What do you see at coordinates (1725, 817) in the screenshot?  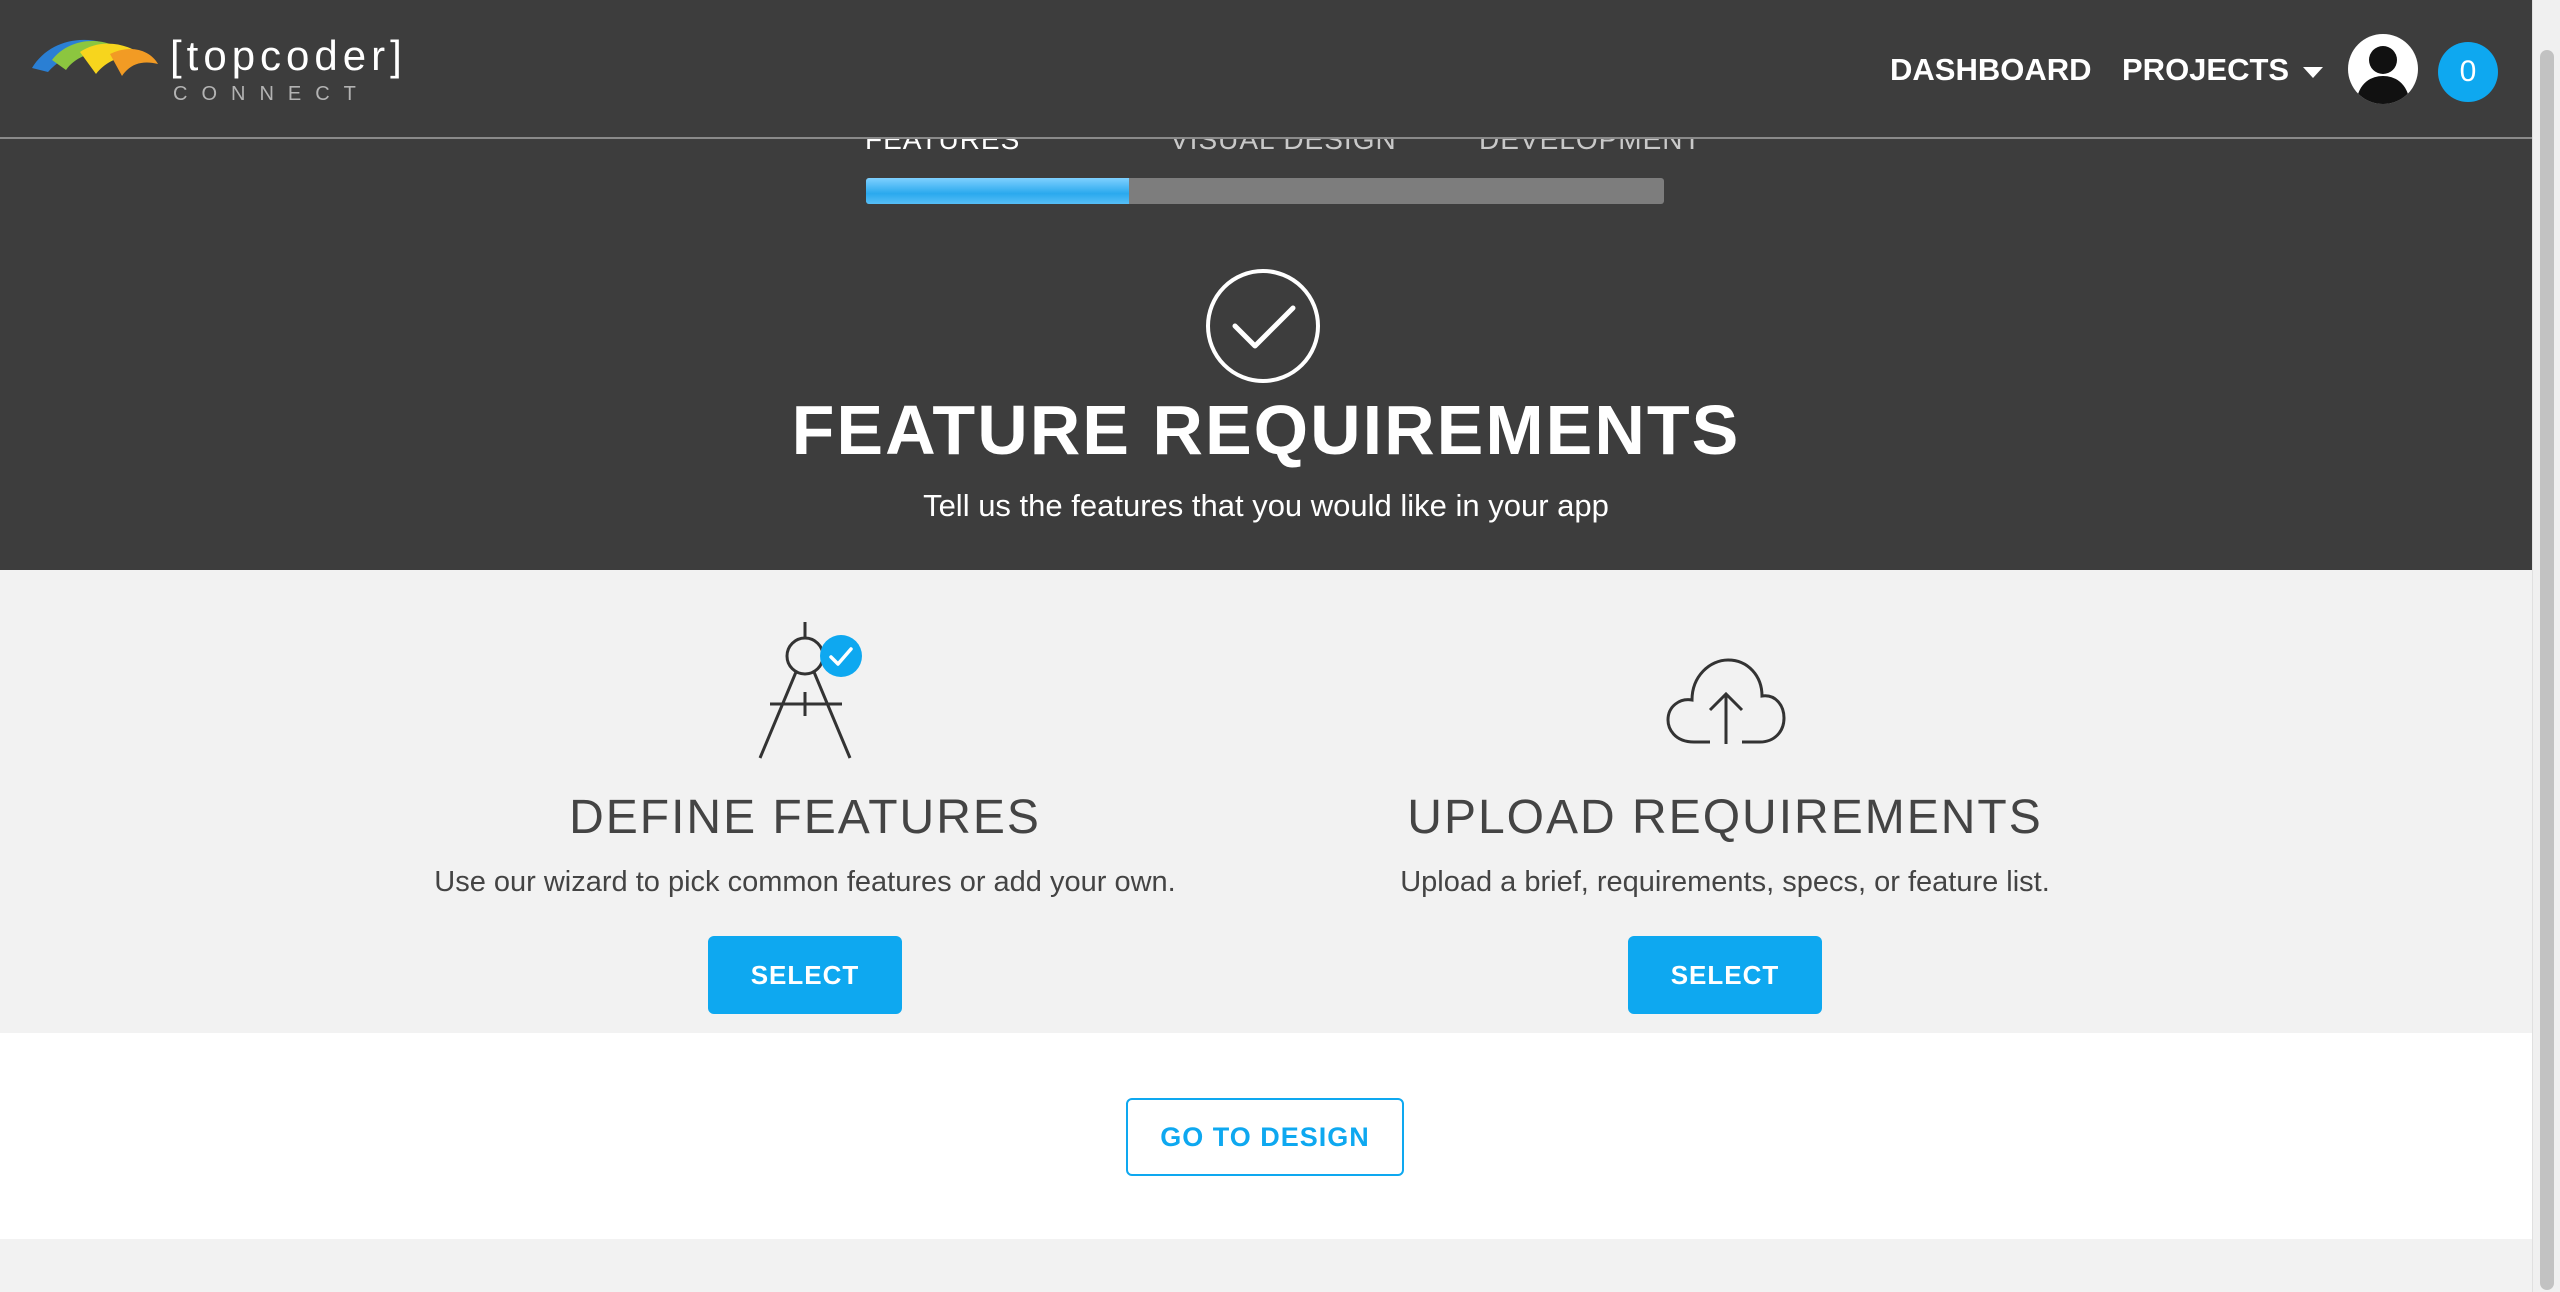 I see `option-title: UPLOAD REQUIREMENTS` at bounding box center [1725, 817].